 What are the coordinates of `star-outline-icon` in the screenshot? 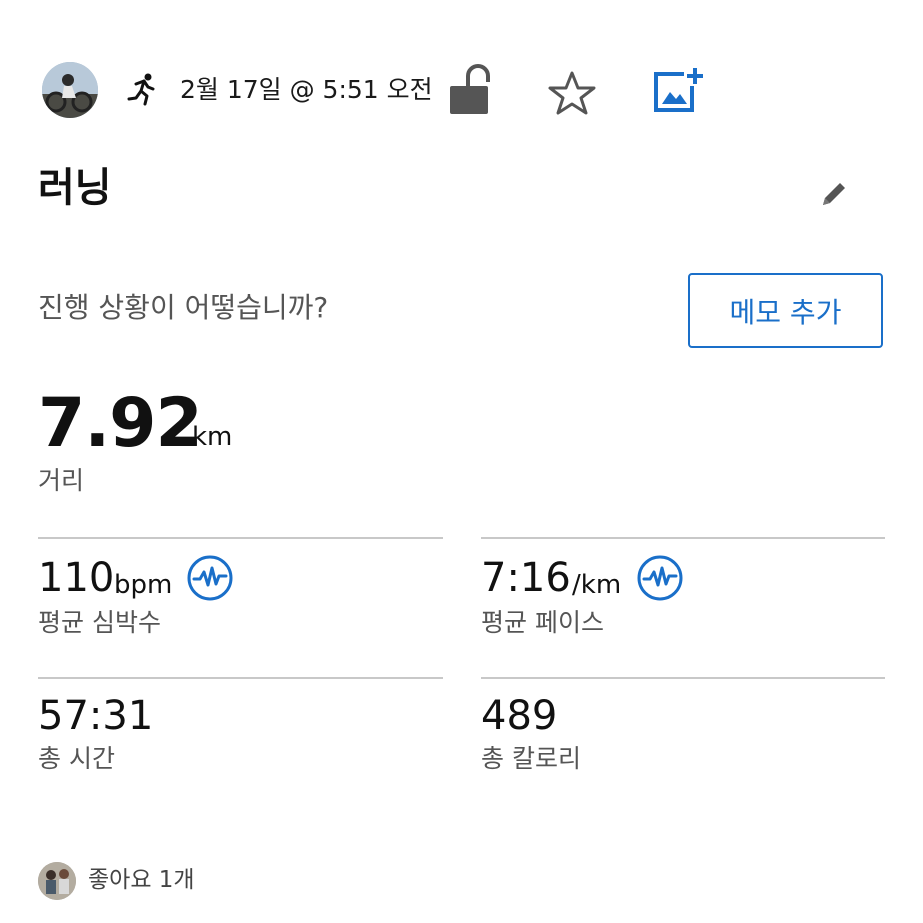 It's located at (572, 93).